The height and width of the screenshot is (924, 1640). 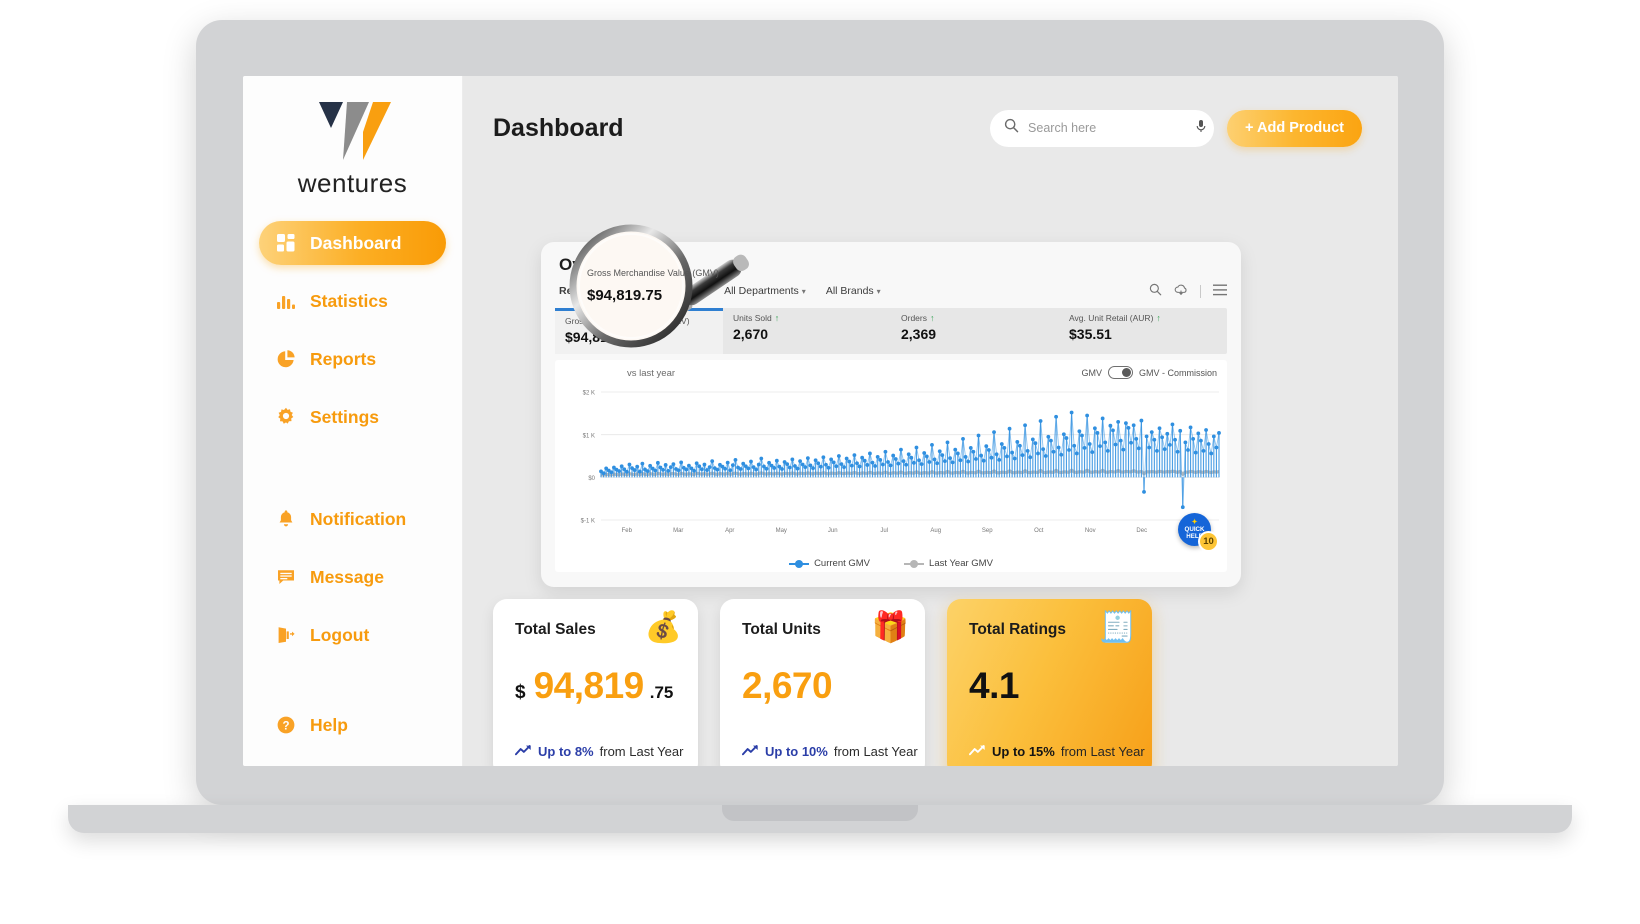 I want to click on kpi-value: $35.51, so click(x=1090, y=334).